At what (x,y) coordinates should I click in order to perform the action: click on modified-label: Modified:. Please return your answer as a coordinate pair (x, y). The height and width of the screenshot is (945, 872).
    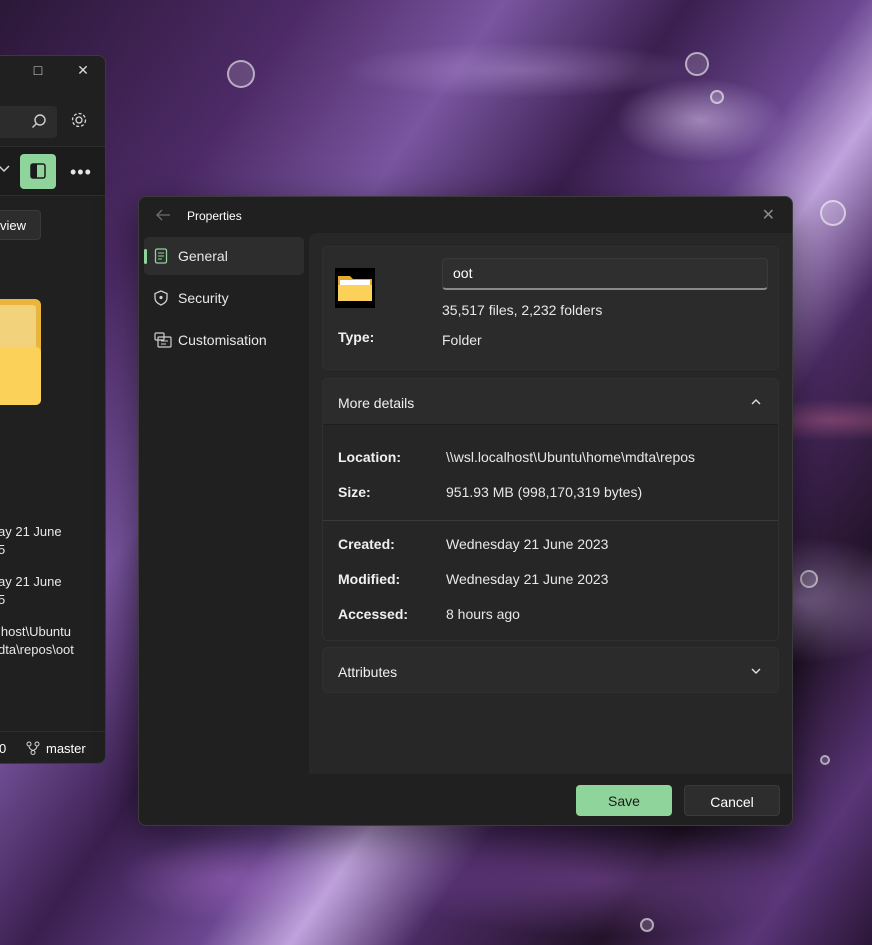
    Looking at the image, I should click on (369, 579).